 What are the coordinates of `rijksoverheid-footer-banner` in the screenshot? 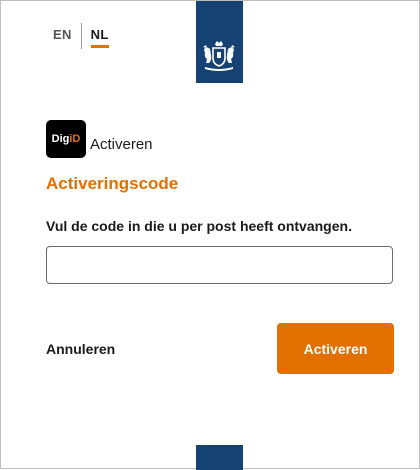 It's located at (219, 457).